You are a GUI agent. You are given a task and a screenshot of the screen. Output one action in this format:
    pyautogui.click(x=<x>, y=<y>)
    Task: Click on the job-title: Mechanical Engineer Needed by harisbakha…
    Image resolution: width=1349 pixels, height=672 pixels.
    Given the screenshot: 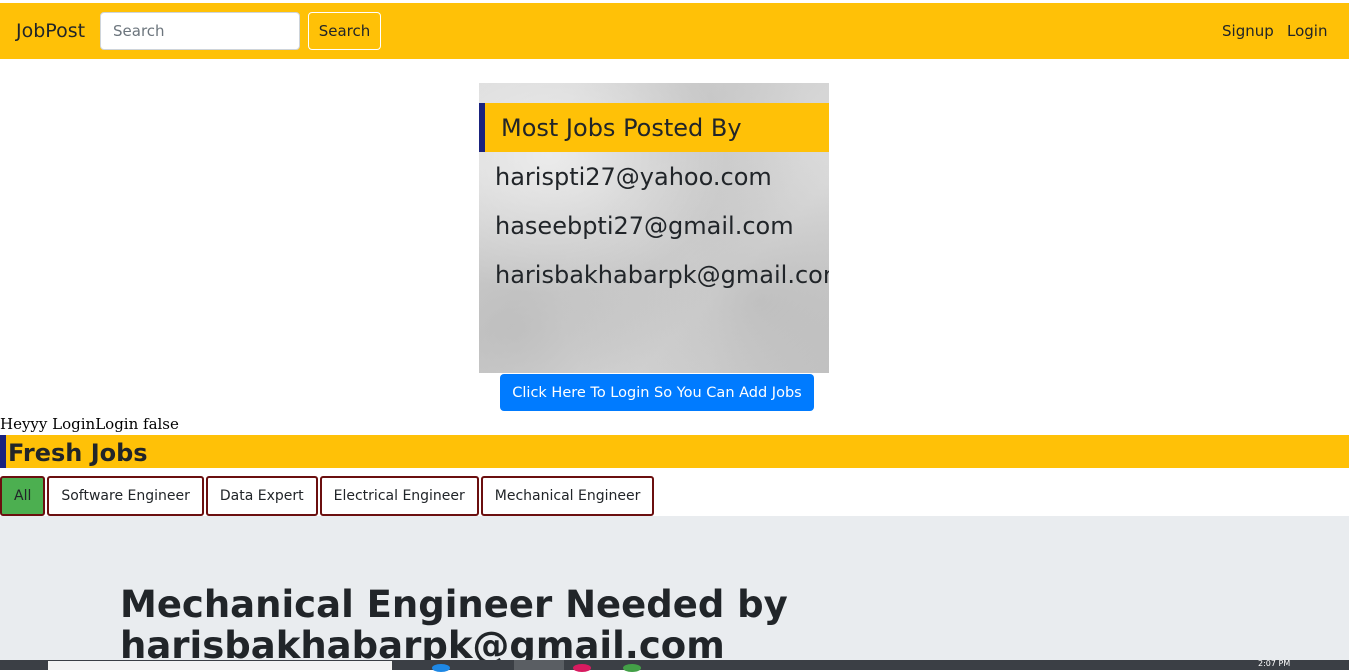 What is the action you would take?
    pyautogui.click(x=500, y=625)
    